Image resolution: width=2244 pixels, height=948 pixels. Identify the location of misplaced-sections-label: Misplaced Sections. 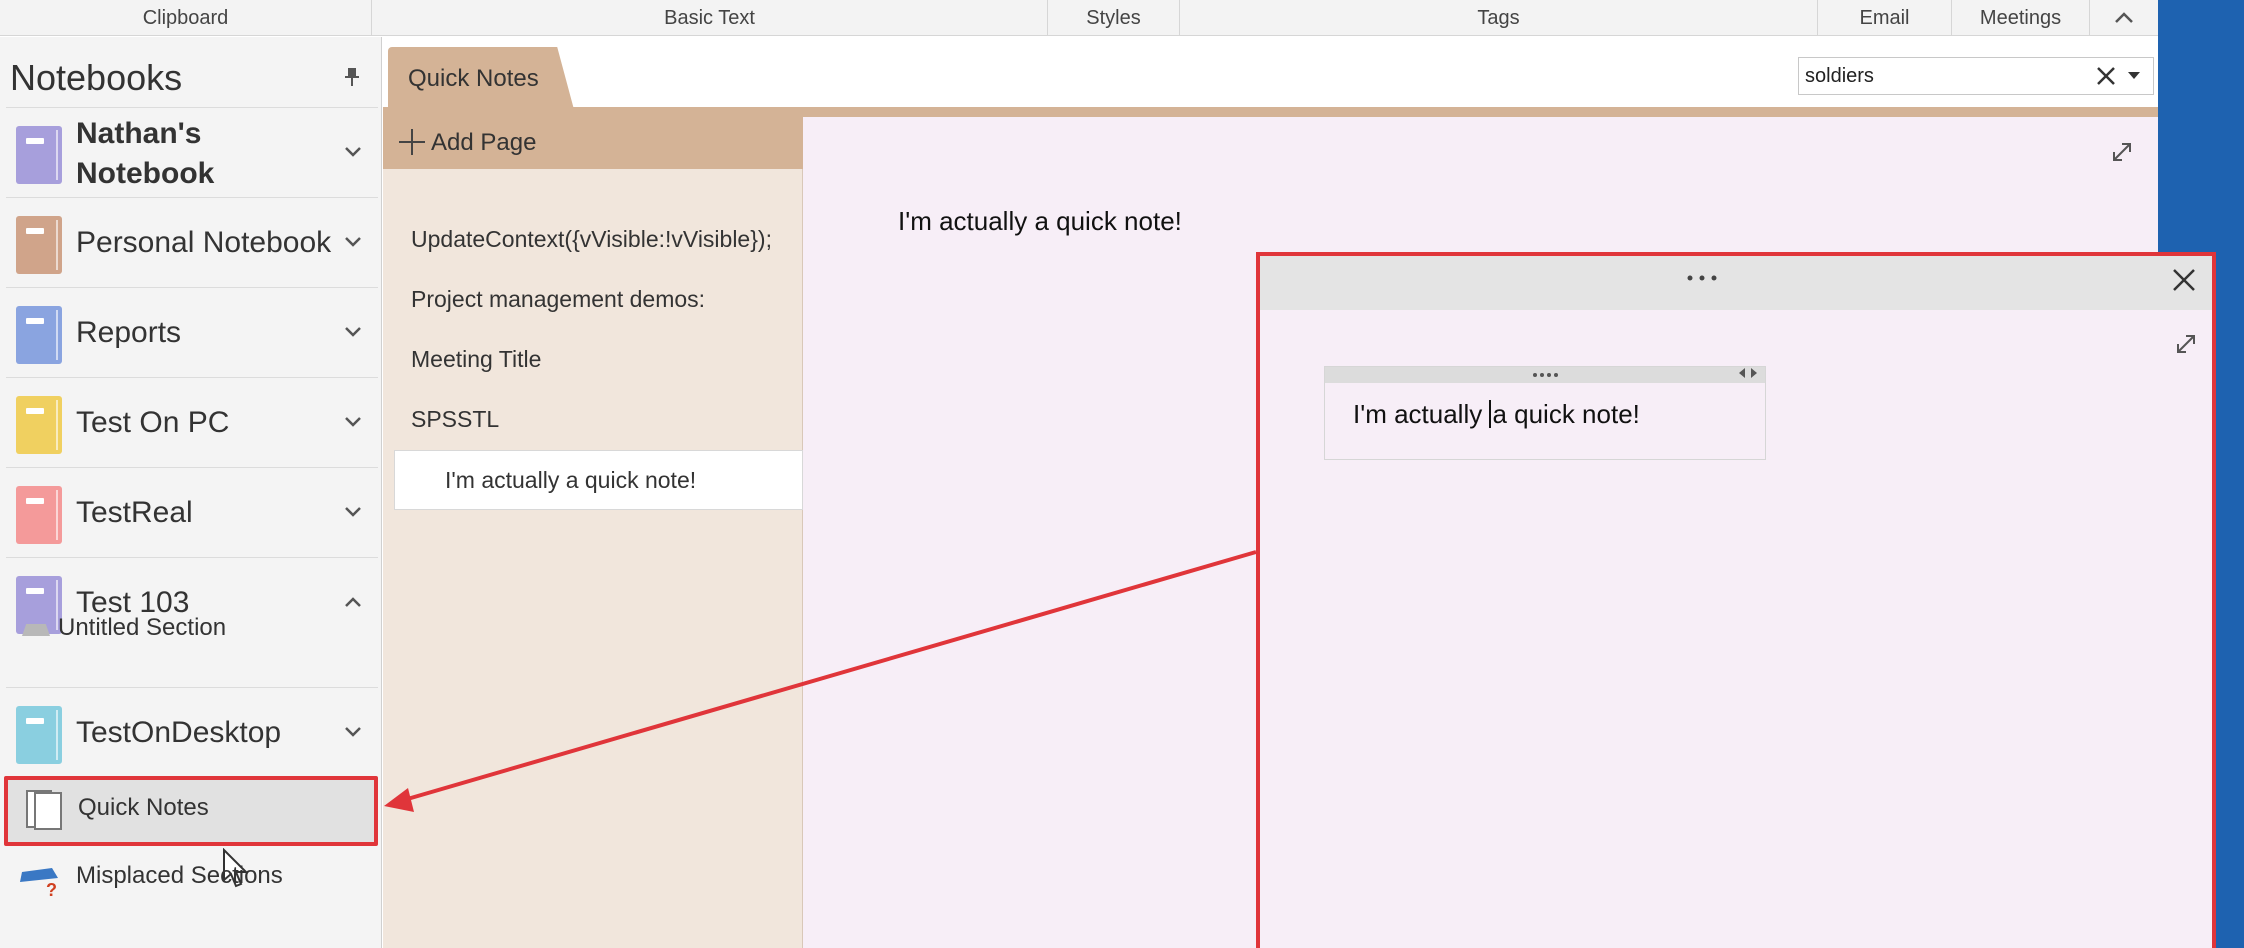
(179, 875).